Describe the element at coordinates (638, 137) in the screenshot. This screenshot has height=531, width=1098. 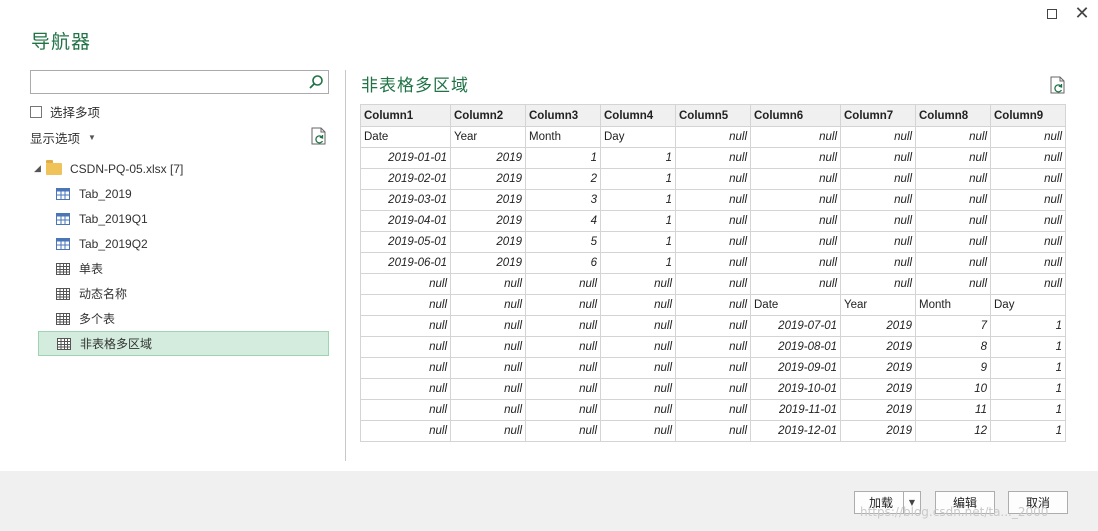
I see `table-cell: Day` at that location.